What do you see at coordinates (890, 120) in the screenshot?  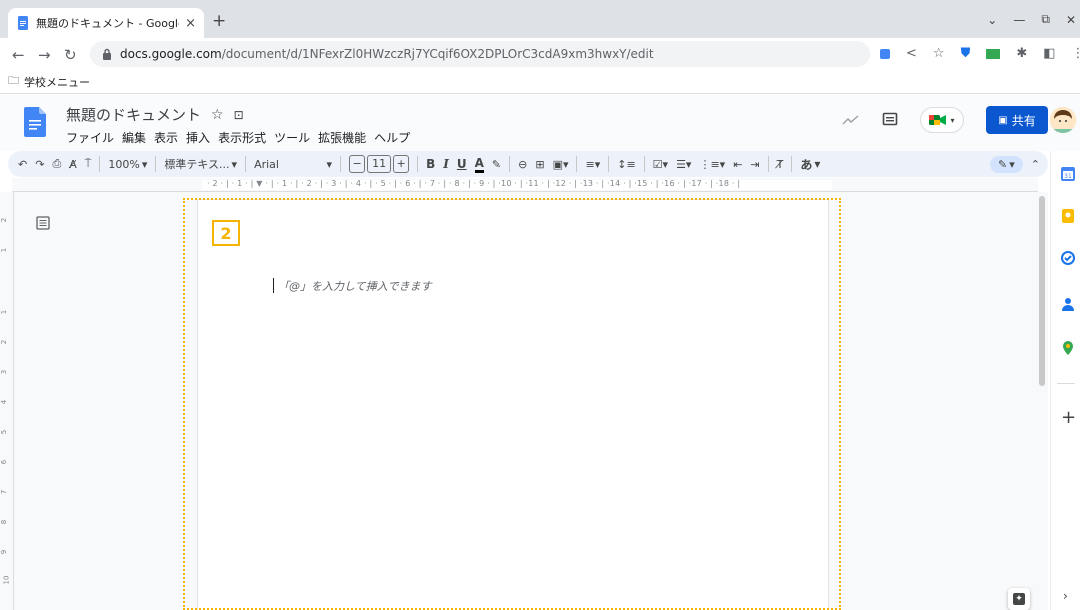 I see `comment-icon` at bounding box center [890, 120].